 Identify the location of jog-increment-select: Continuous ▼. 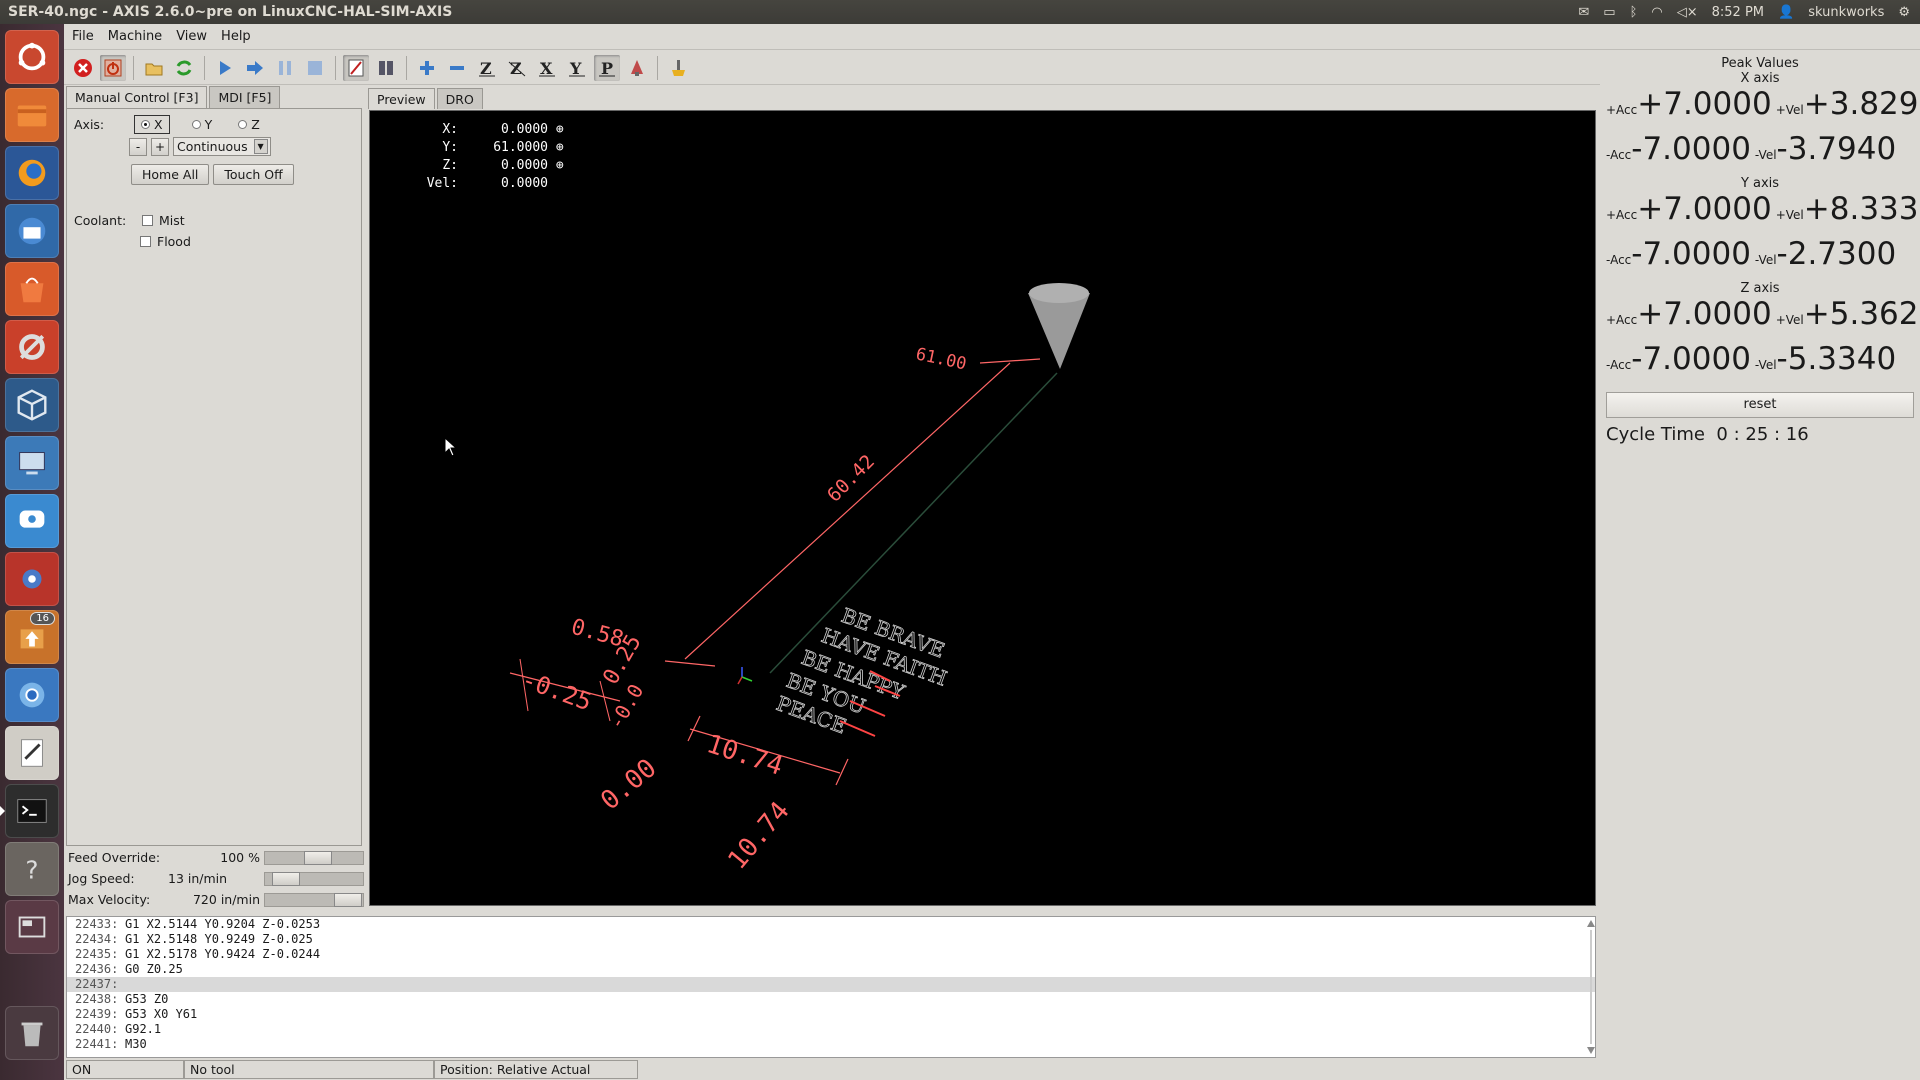
(222, 146).